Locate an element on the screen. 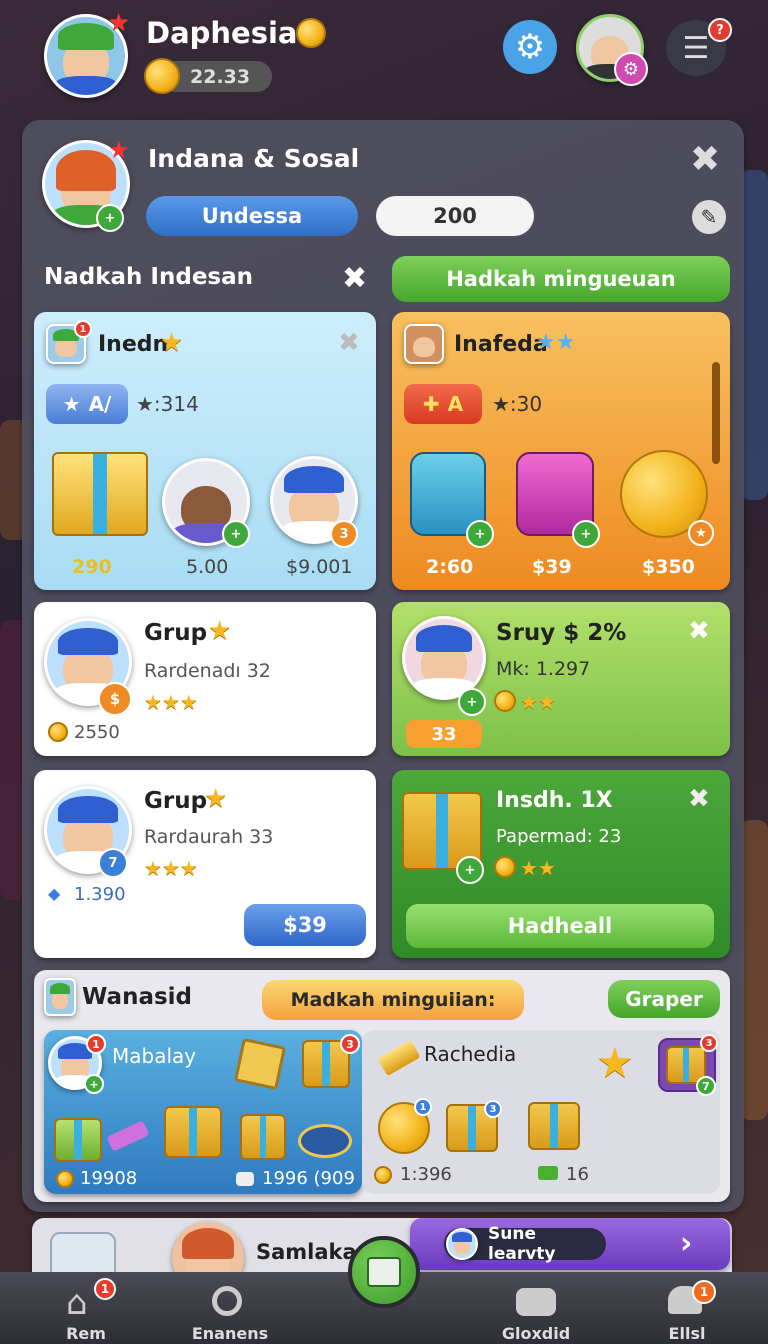 Image resolution: width=768 pixels, height=1344 pixels. bottom-left-gem-icon is located at coordinates (245, 1179).